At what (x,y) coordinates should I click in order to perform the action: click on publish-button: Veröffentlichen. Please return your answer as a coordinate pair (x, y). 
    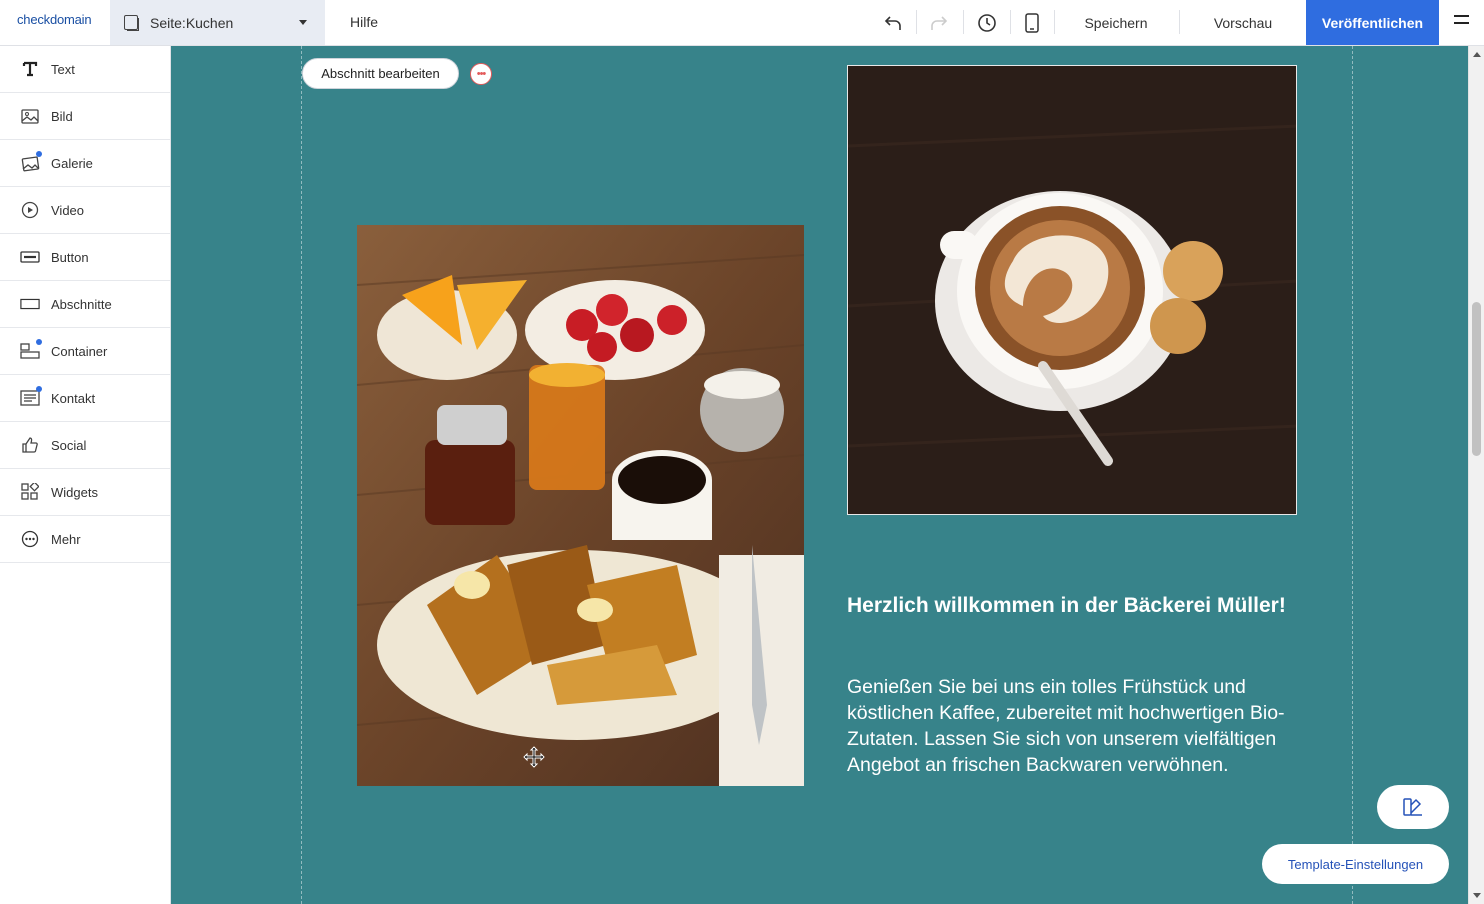
    Looking at the image, I should click on (1372, 22).